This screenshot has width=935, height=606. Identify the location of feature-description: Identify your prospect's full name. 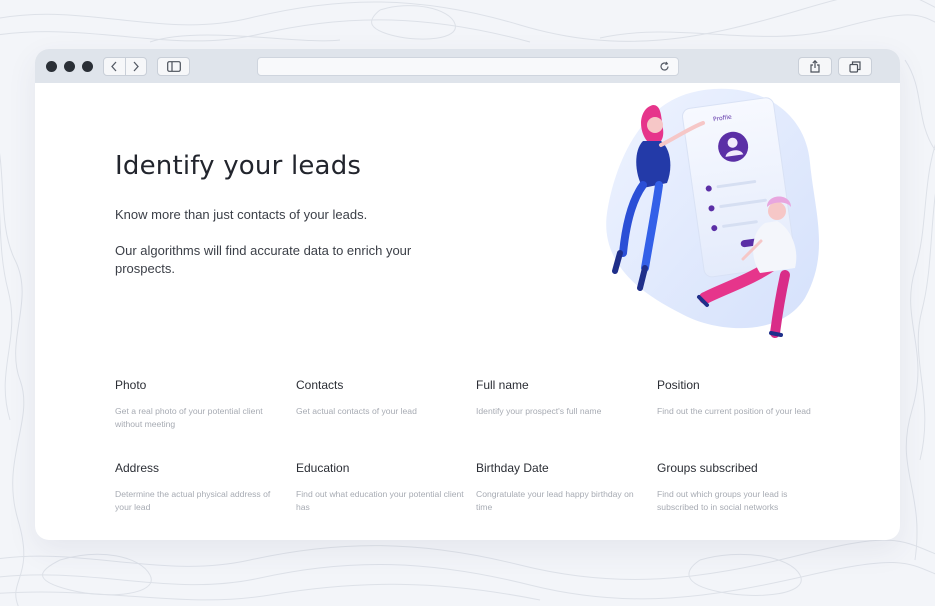
(539, 411).